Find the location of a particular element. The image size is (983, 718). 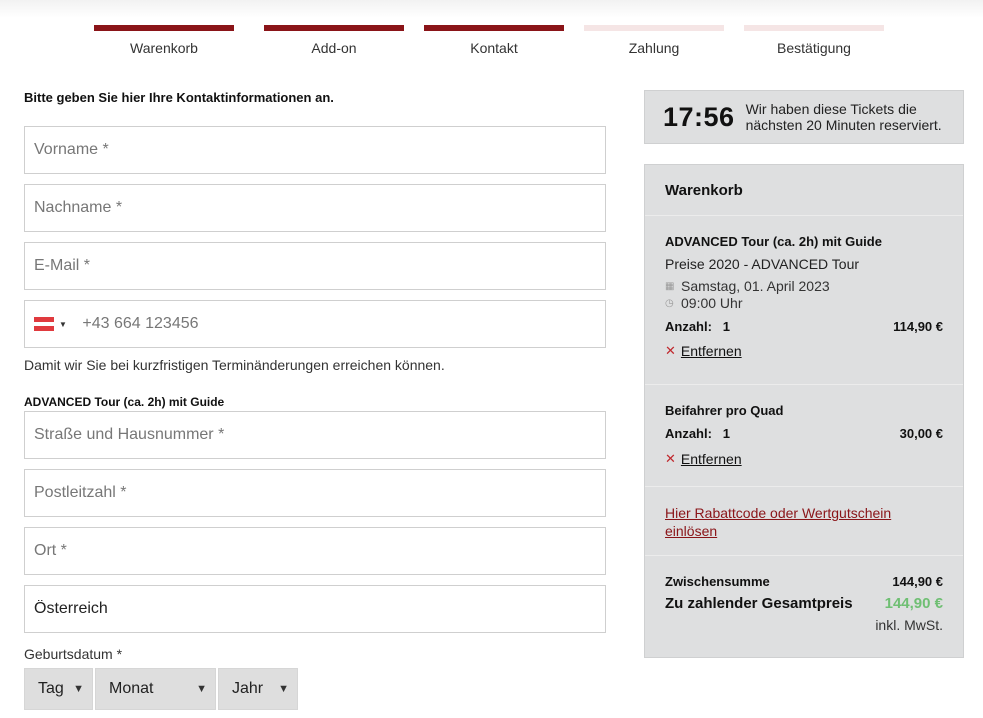

step-warenkorb: Warenkorb is located at coordinates (164, 40).